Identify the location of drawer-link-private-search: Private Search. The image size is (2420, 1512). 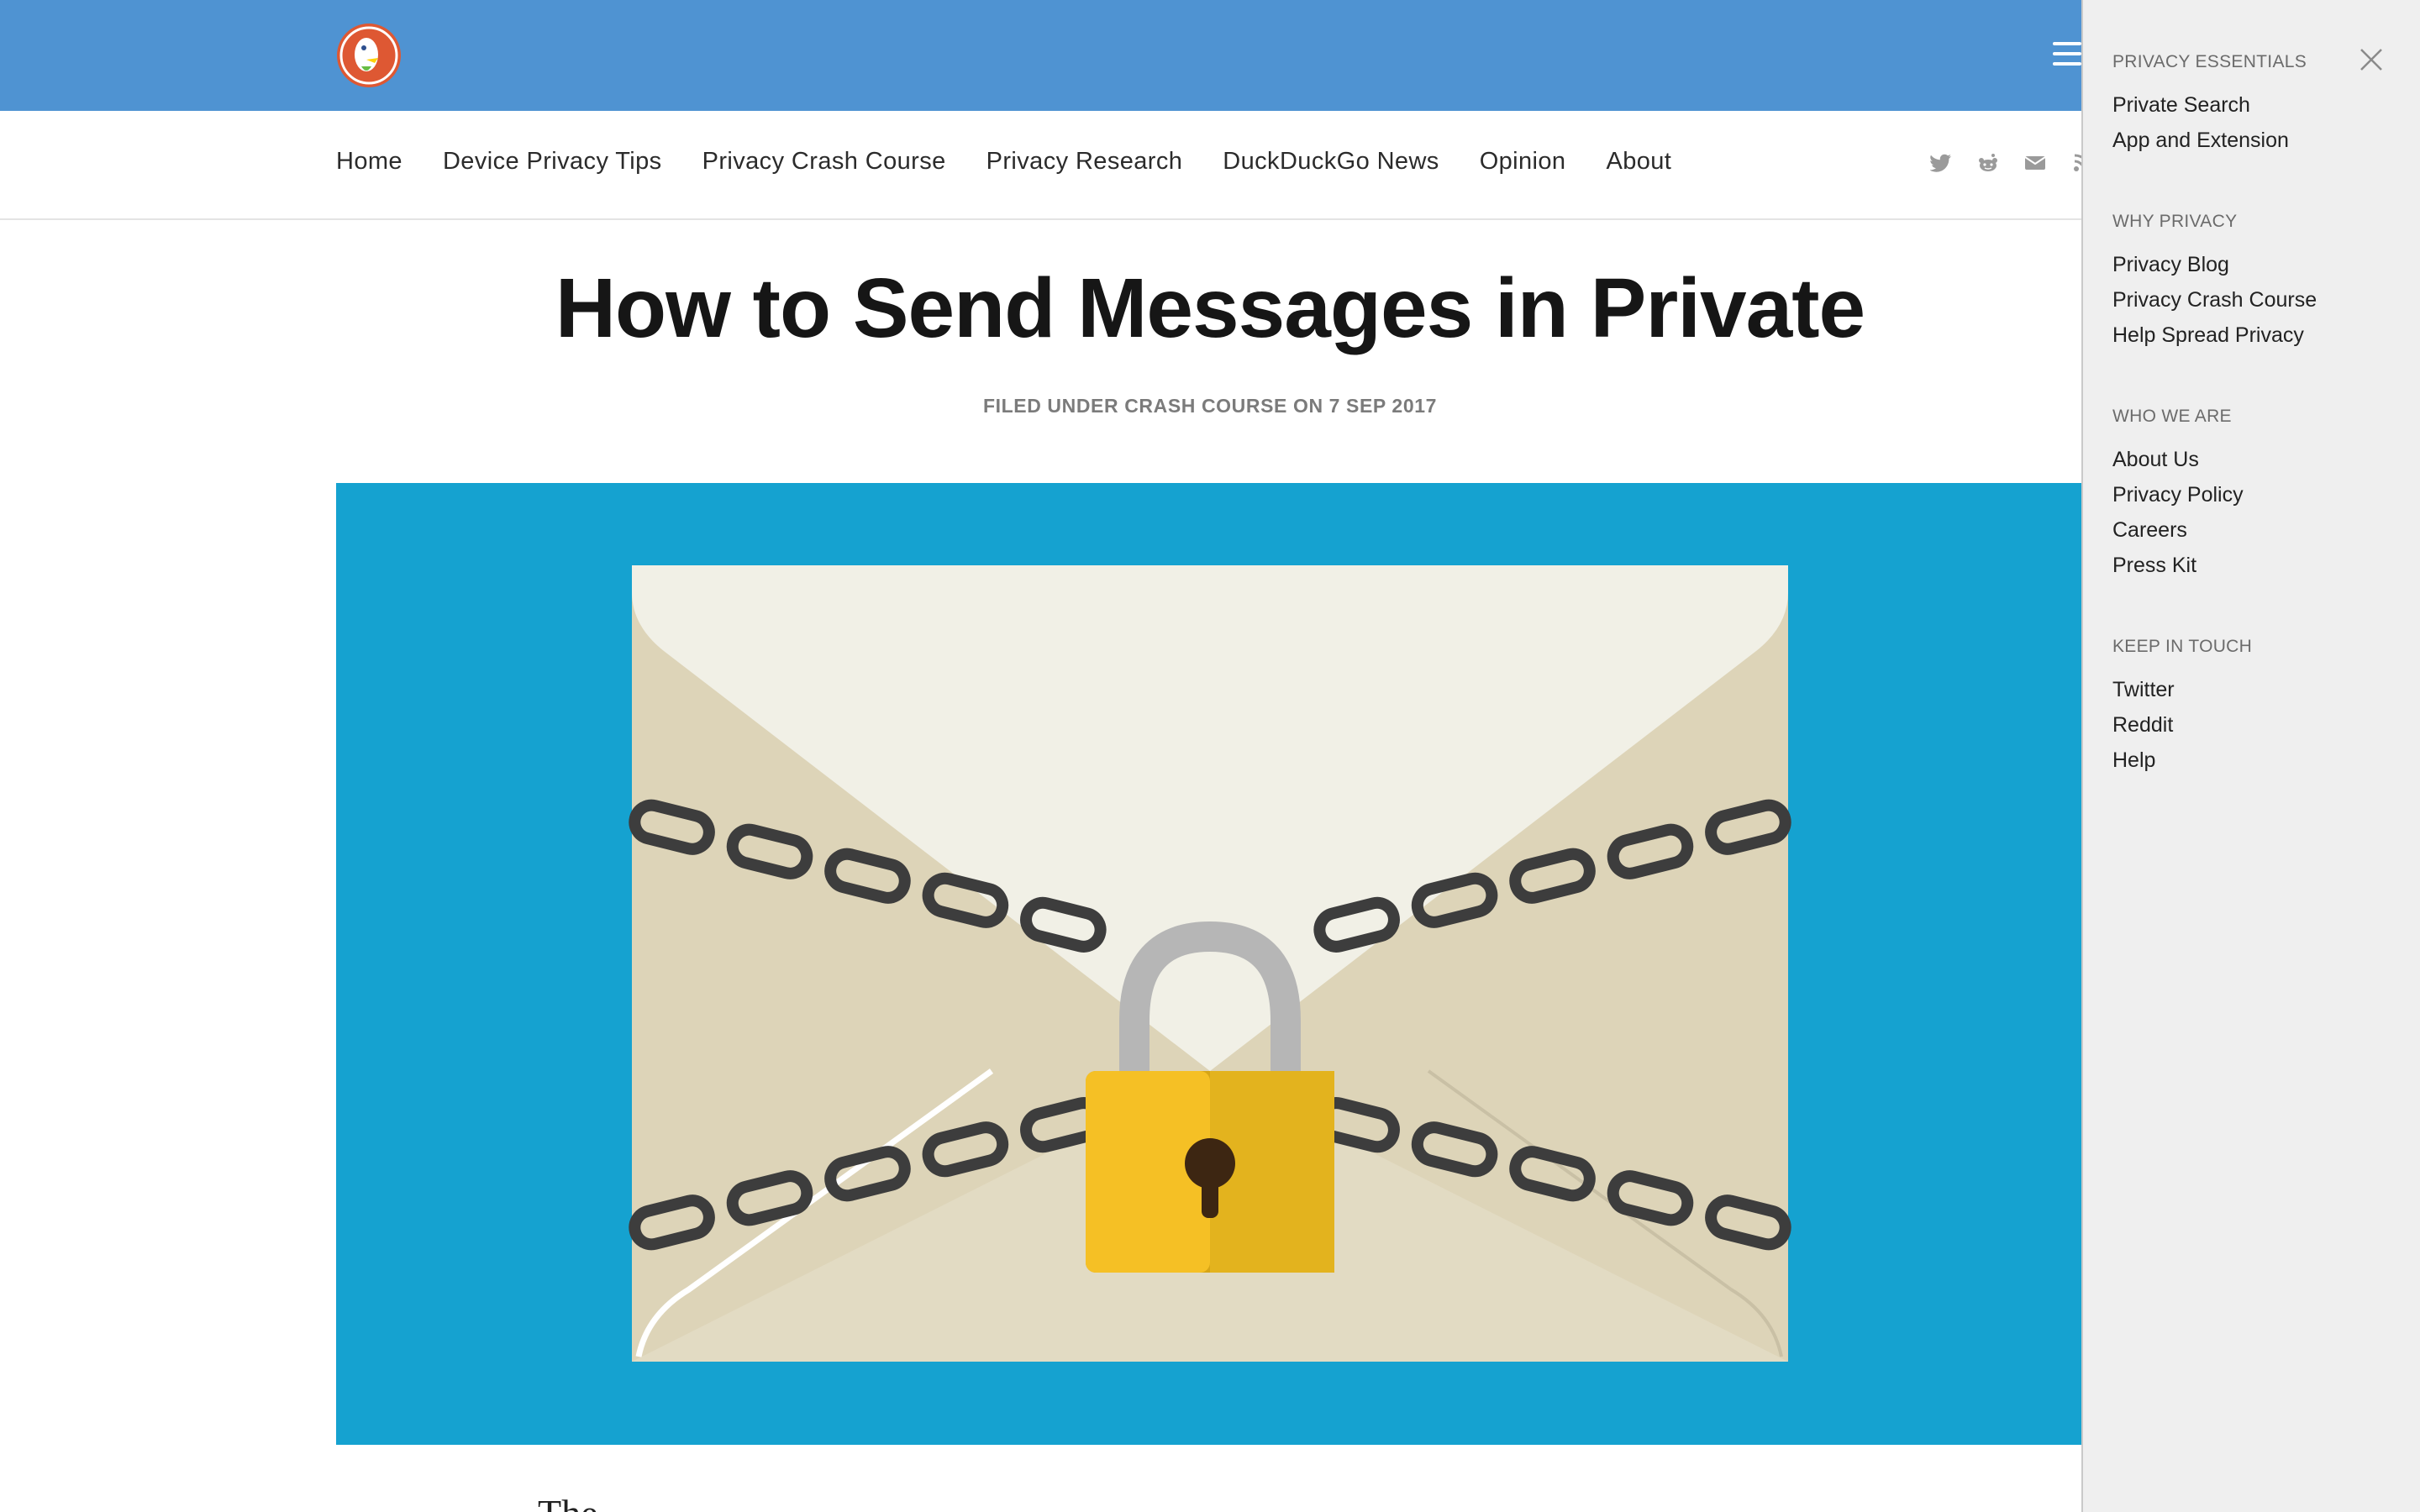
(2209, 105).